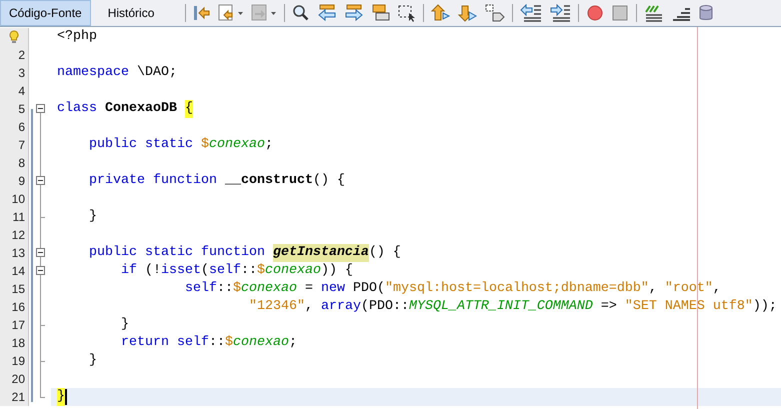 The image size is (781, 409). Describe the element at coordinates (93, 73) in the screenshot. I see `keyword: namespace` at that location.